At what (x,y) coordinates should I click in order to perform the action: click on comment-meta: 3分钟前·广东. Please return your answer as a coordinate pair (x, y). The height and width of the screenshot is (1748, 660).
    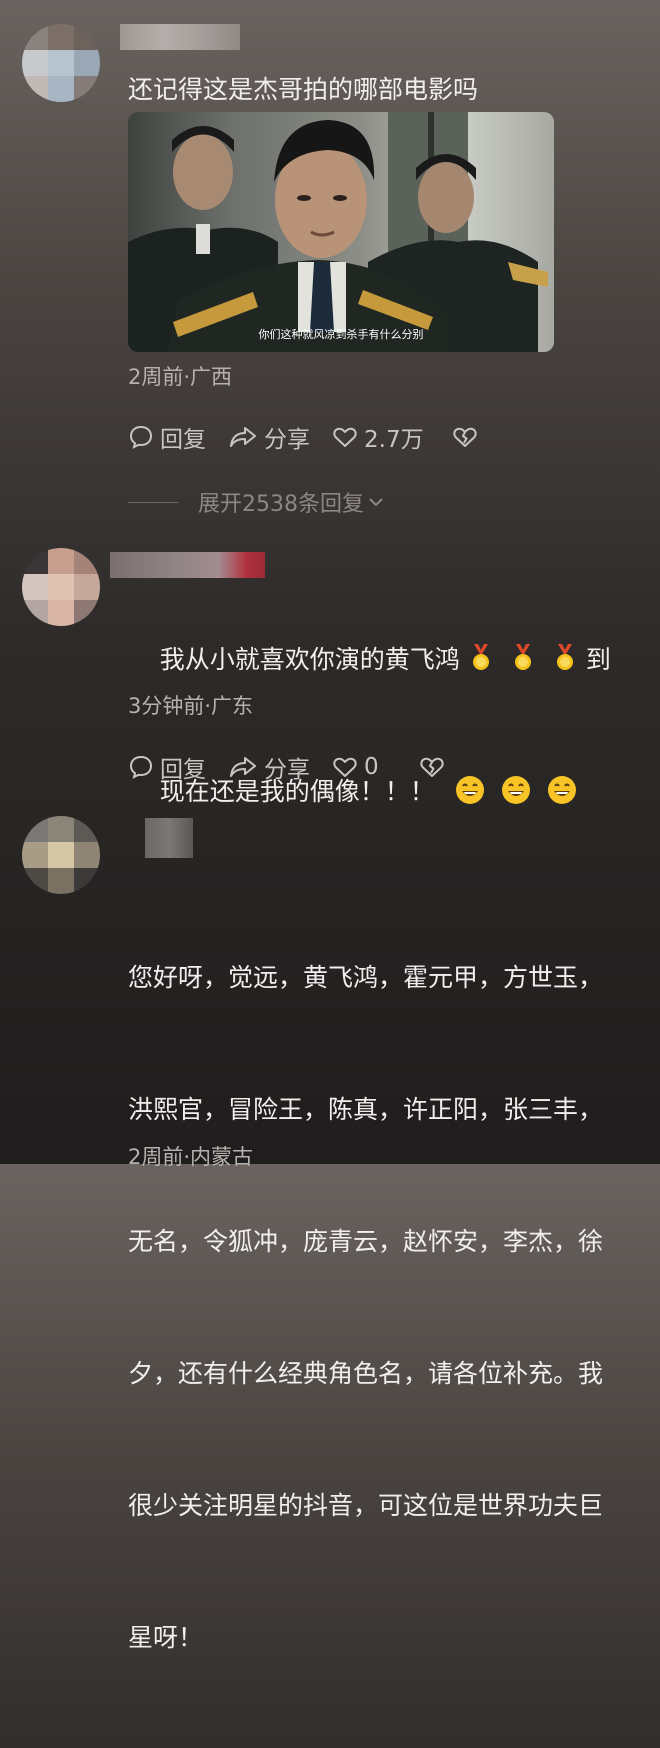
    Looking at the image, I should click on (191, 706).